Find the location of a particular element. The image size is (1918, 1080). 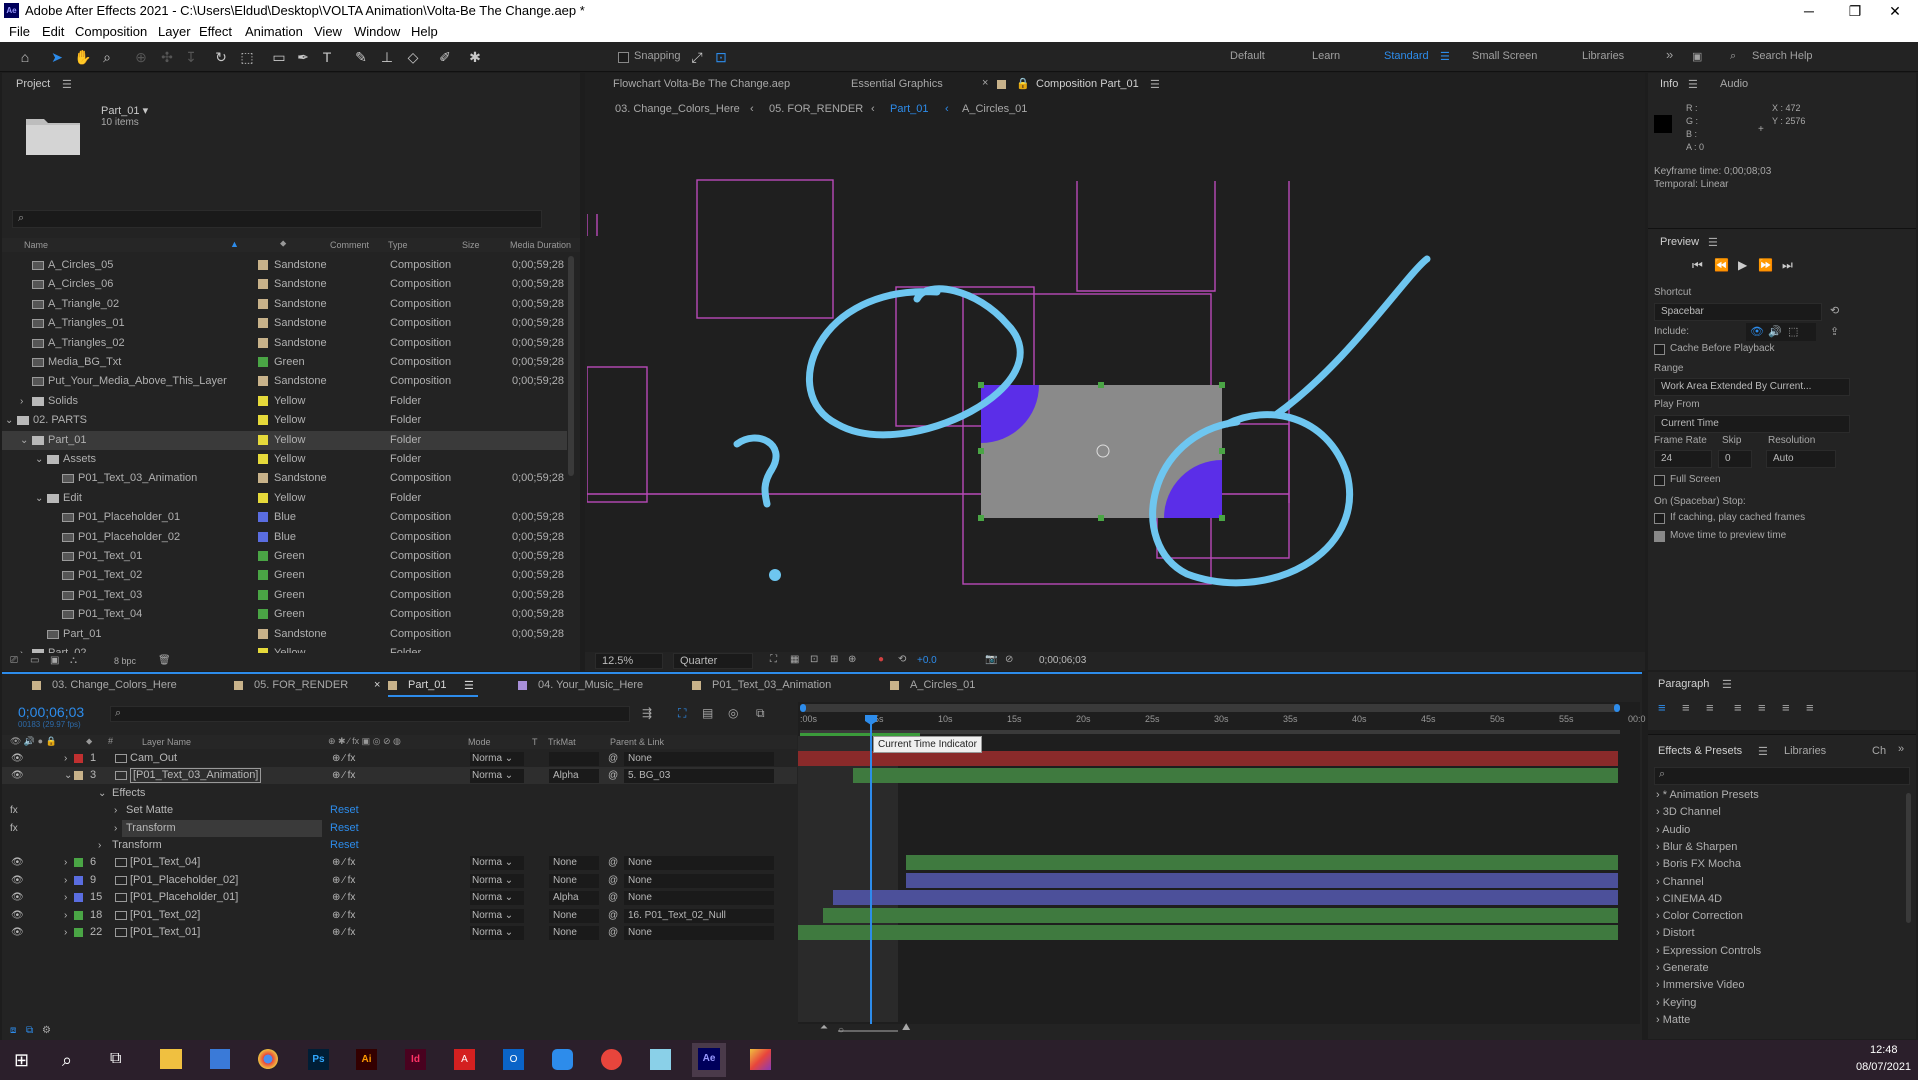

crumb-part01: Part_01 is located at coordinates (909, 109).